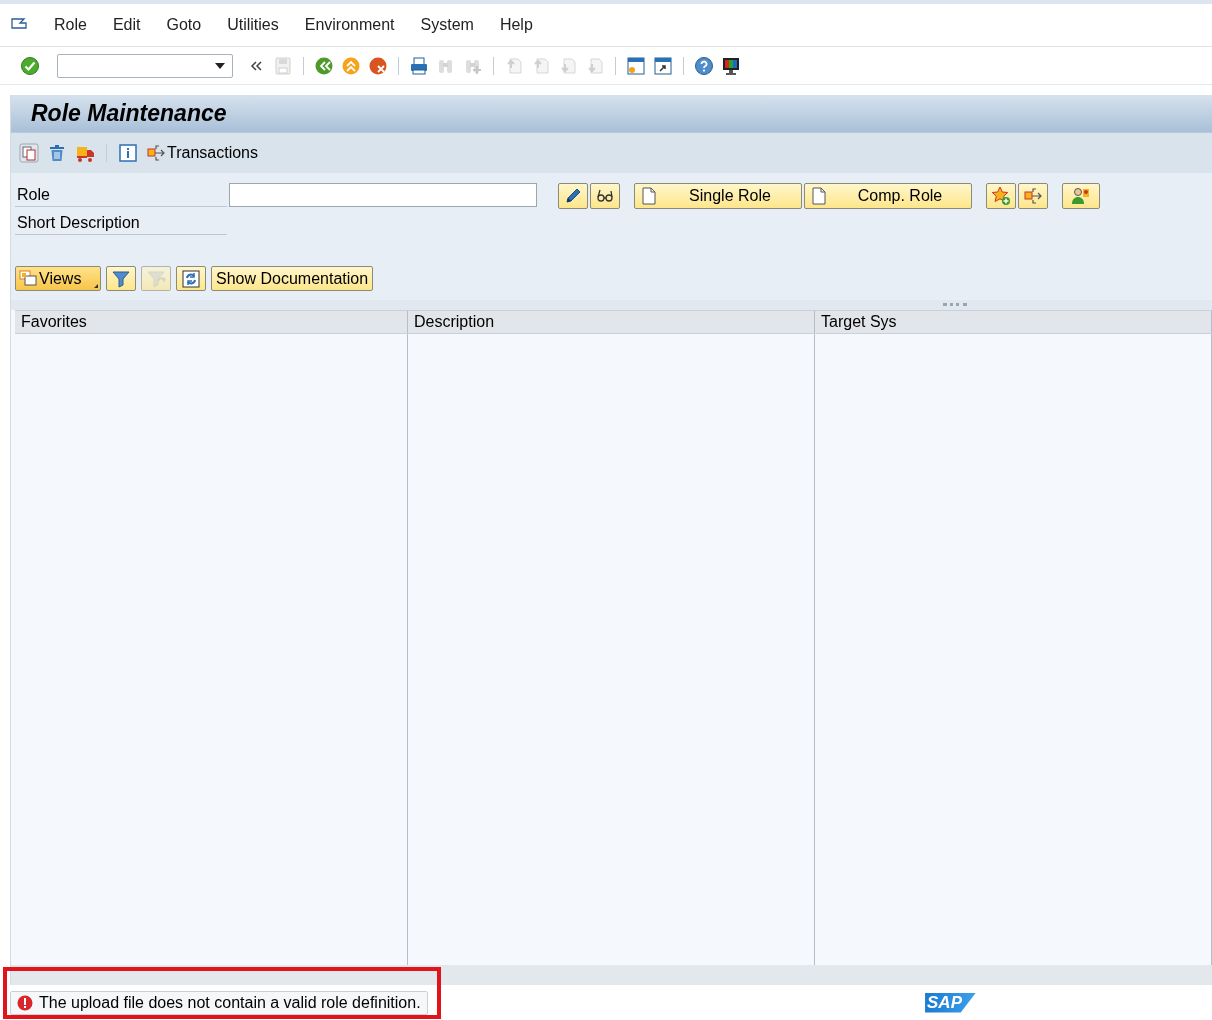 This screenshot has width=1212, height=1020. I want to click on menu-item: Goto, so click(184, 25).